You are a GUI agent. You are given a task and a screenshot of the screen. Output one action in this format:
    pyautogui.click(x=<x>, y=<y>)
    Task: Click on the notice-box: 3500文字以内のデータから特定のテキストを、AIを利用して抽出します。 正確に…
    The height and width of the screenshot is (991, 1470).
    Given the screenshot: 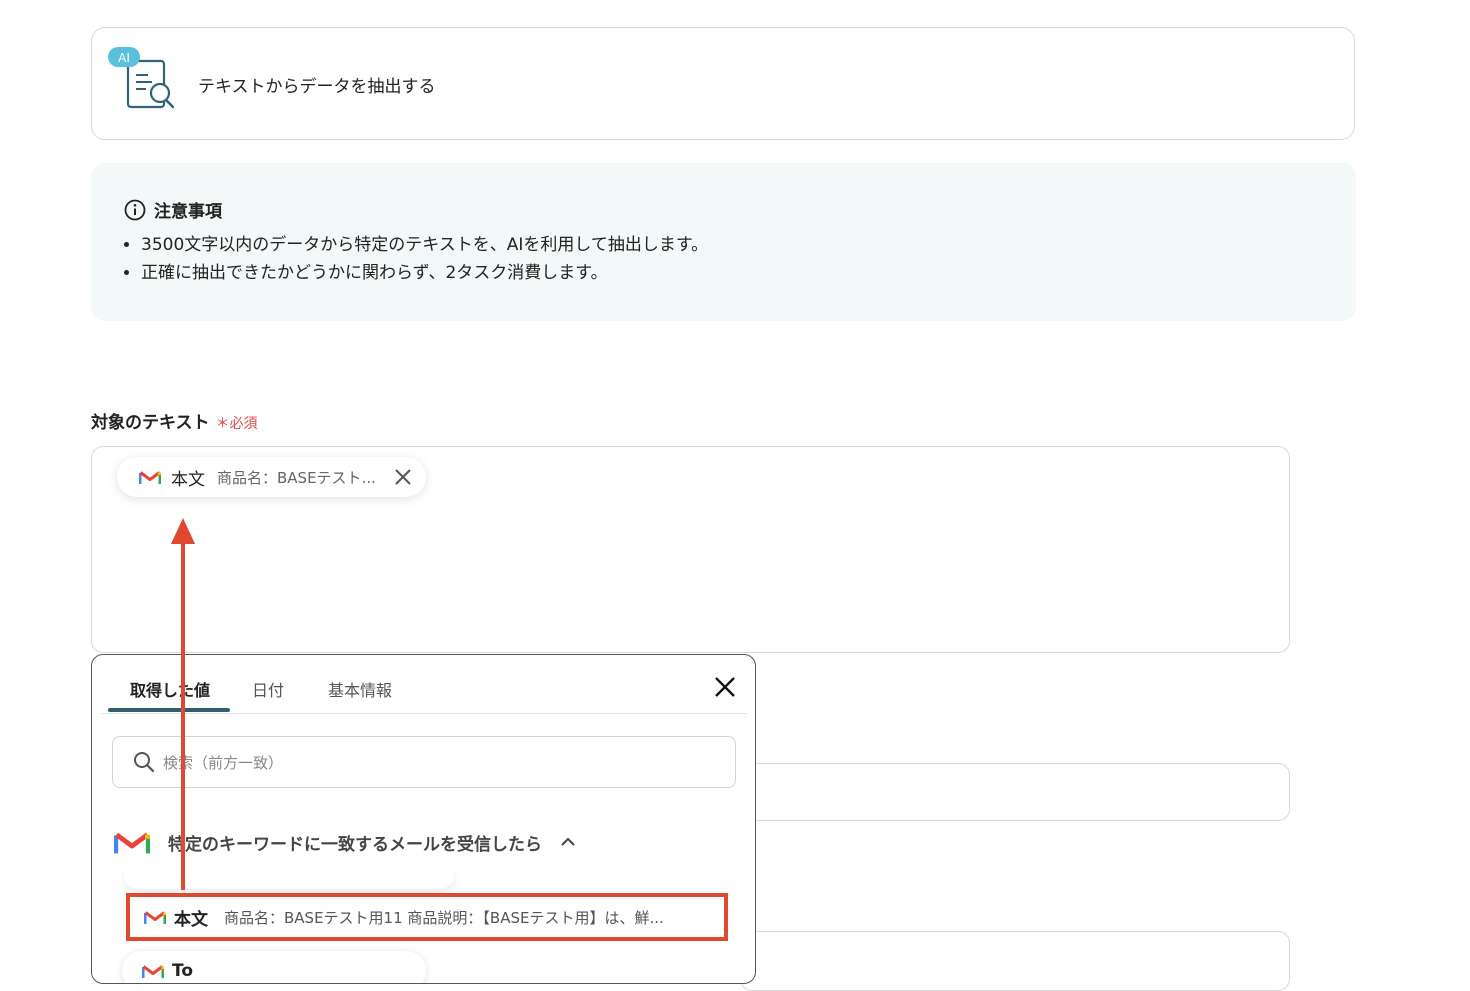 What is the action you would take?
    pyautogui.click(x=723, y=242)
    